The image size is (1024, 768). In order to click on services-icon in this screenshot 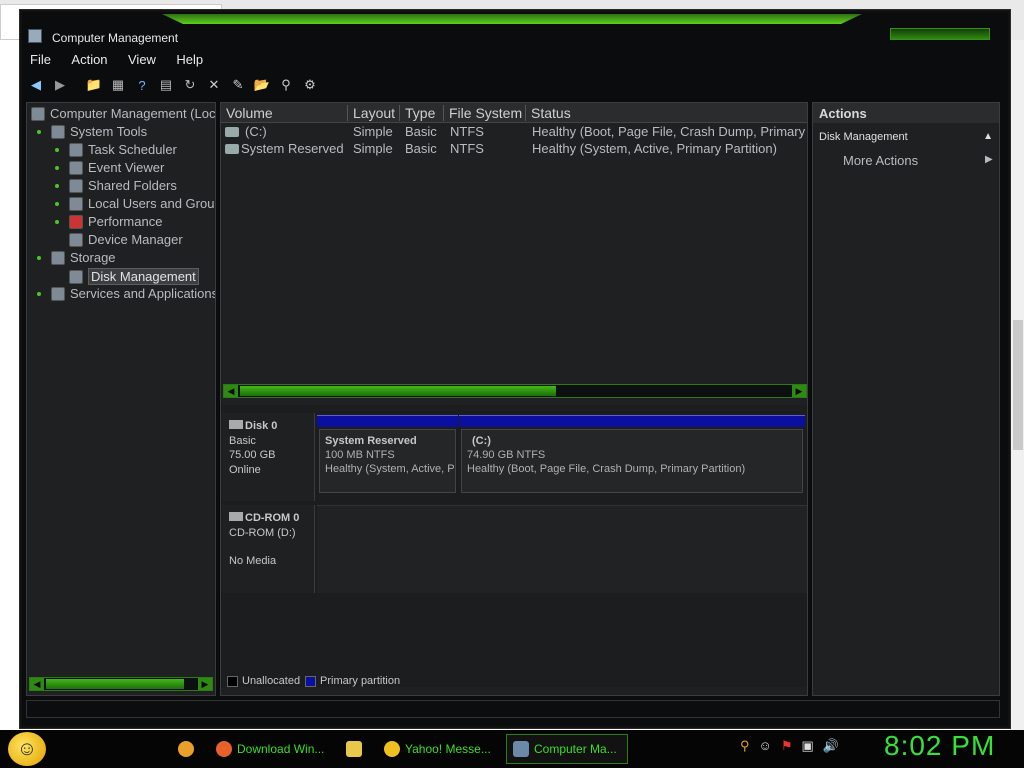, I will do `click(58, 293)`.